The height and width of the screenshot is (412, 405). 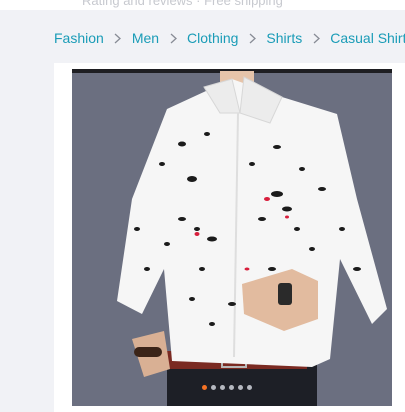 I want to click on breadcrumb-shirts: Shirts, so click(x=284, y=38).